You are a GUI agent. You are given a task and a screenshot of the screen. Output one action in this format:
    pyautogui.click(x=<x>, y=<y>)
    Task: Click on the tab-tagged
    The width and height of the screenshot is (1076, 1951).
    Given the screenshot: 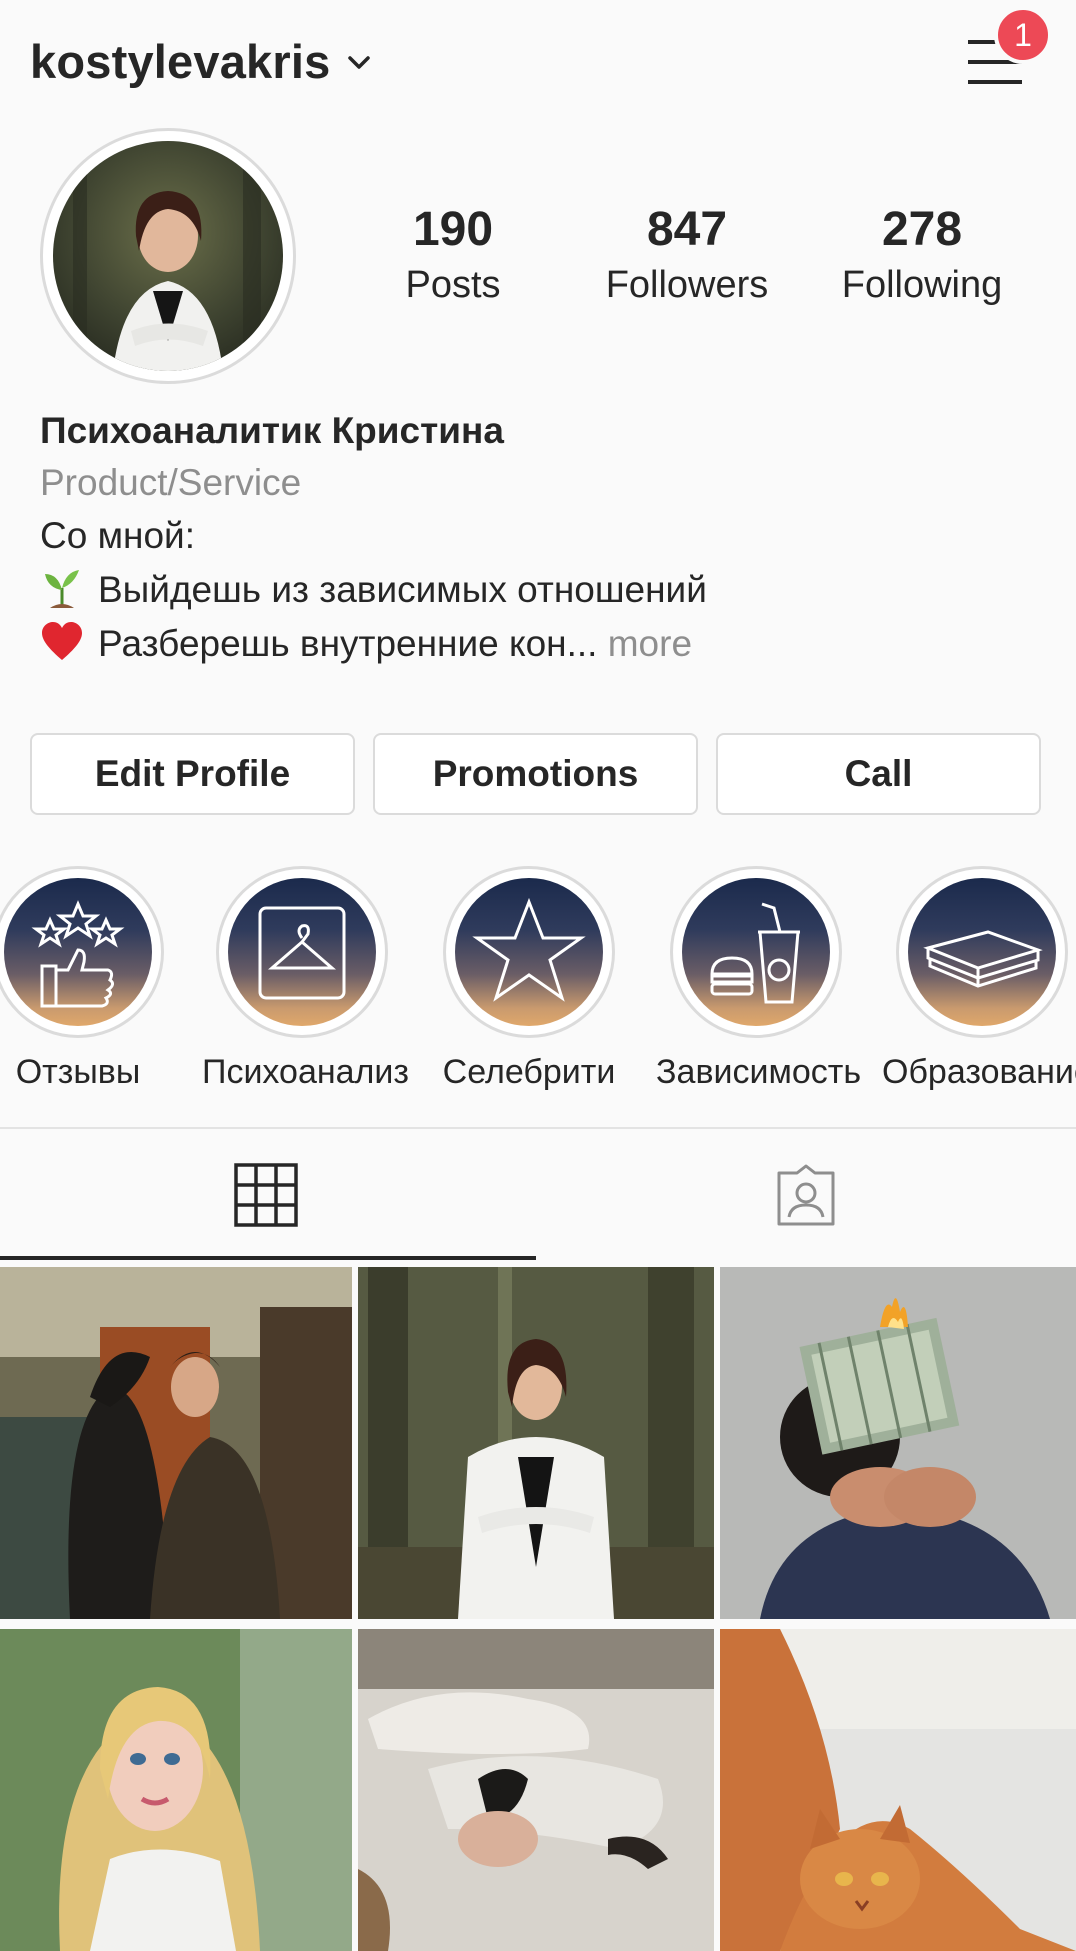 What is the action you would take?
    pyautogui.click(x=807, y=1194)
    